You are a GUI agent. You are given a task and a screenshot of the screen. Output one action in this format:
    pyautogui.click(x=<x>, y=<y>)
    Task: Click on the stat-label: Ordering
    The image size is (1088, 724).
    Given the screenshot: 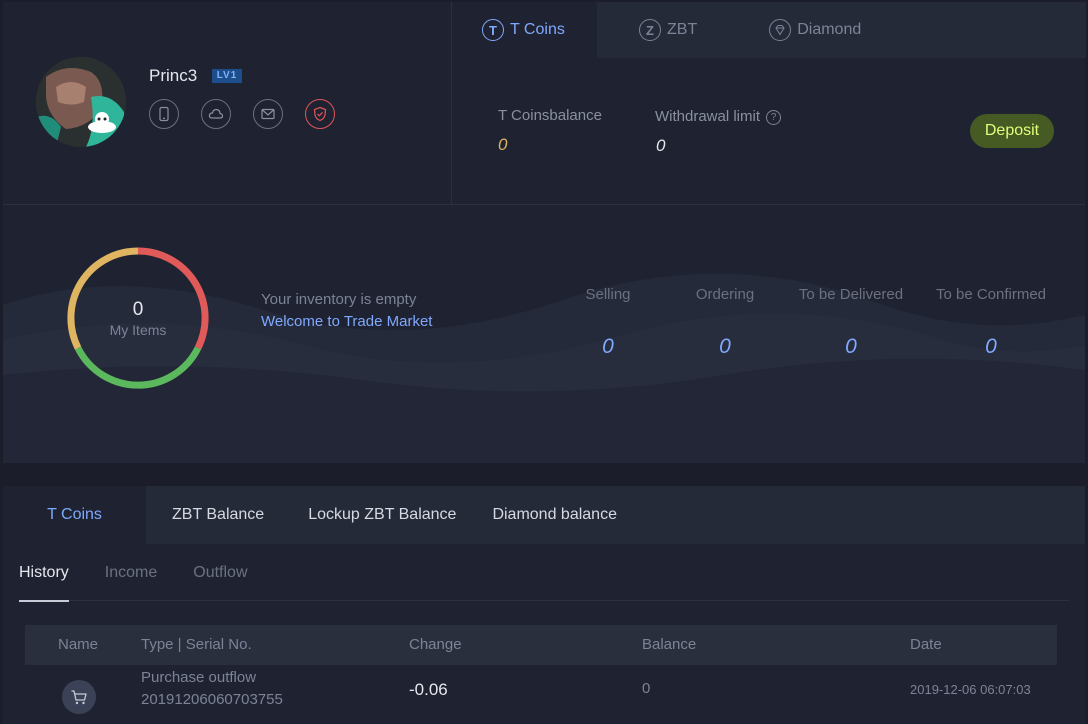 What is the action you would take?
    pyautogui.click(x=725, y=294)
    